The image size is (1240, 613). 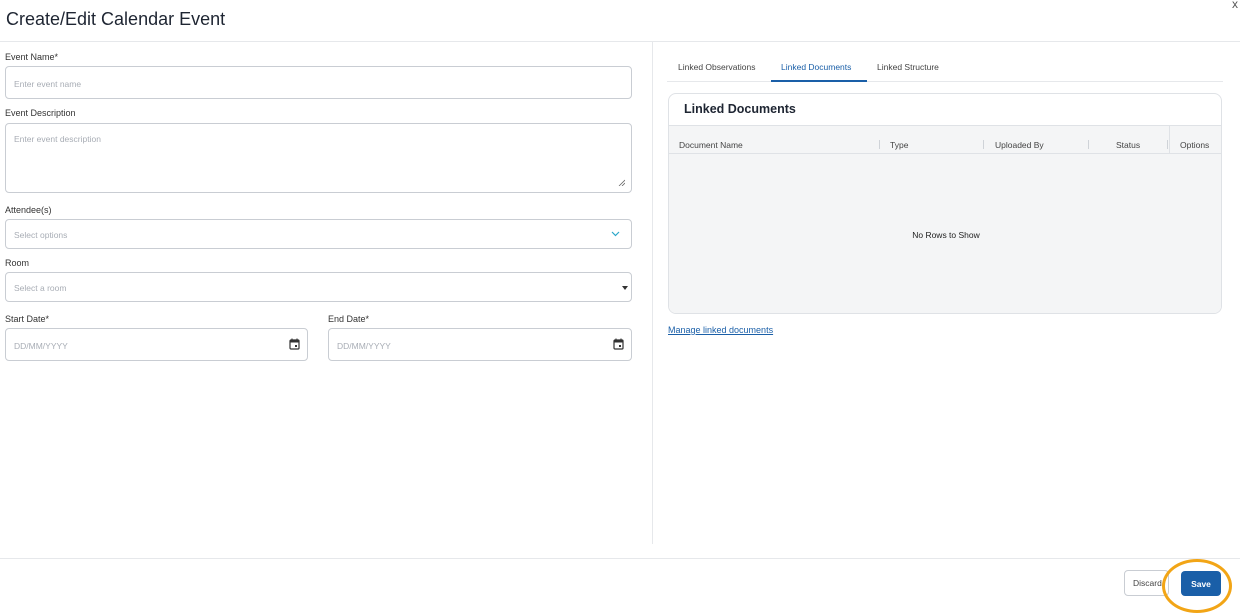 What do you see at coordinates (1146, 583) in the screenshot?
I see `discard-button: Discard` at bounding box center [1146, 583].